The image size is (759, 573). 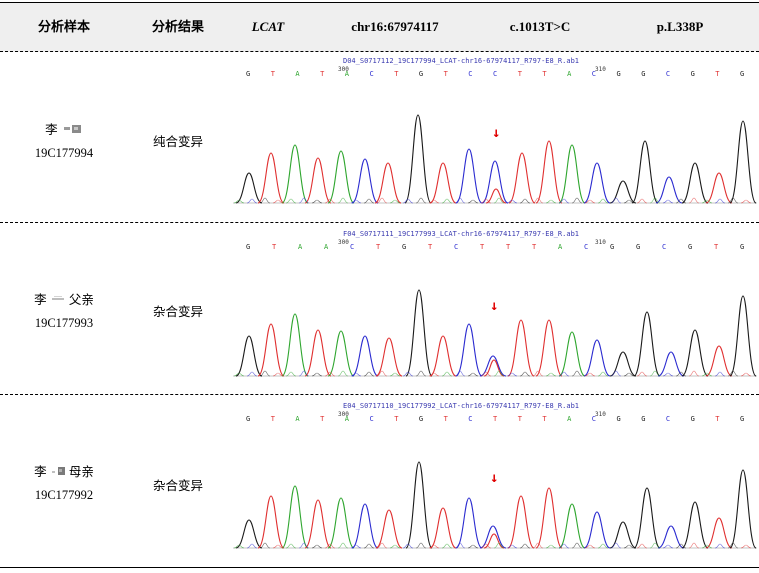 I want to click on sample-cell: 李 父亲 19C177993, so click(x=64, y=311).